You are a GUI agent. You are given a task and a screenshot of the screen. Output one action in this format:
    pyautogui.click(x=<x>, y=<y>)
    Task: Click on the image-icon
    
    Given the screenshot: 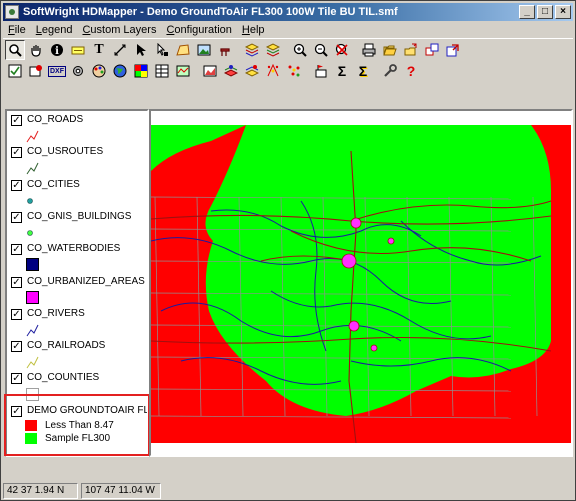 What is the action you would take?
    pyautogui.click(x=204, y=49)
    